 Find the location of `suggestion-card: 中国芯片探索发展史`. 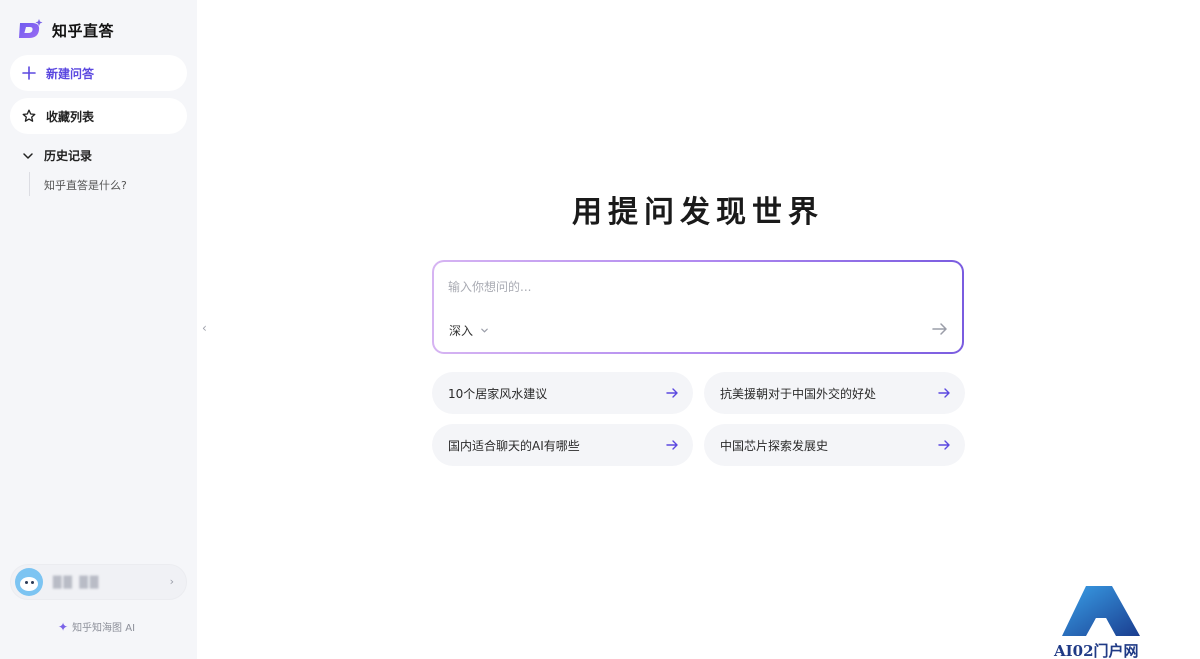

suggestion-card: 中国芯片探索发展史 is located at coordinates (834, 445).